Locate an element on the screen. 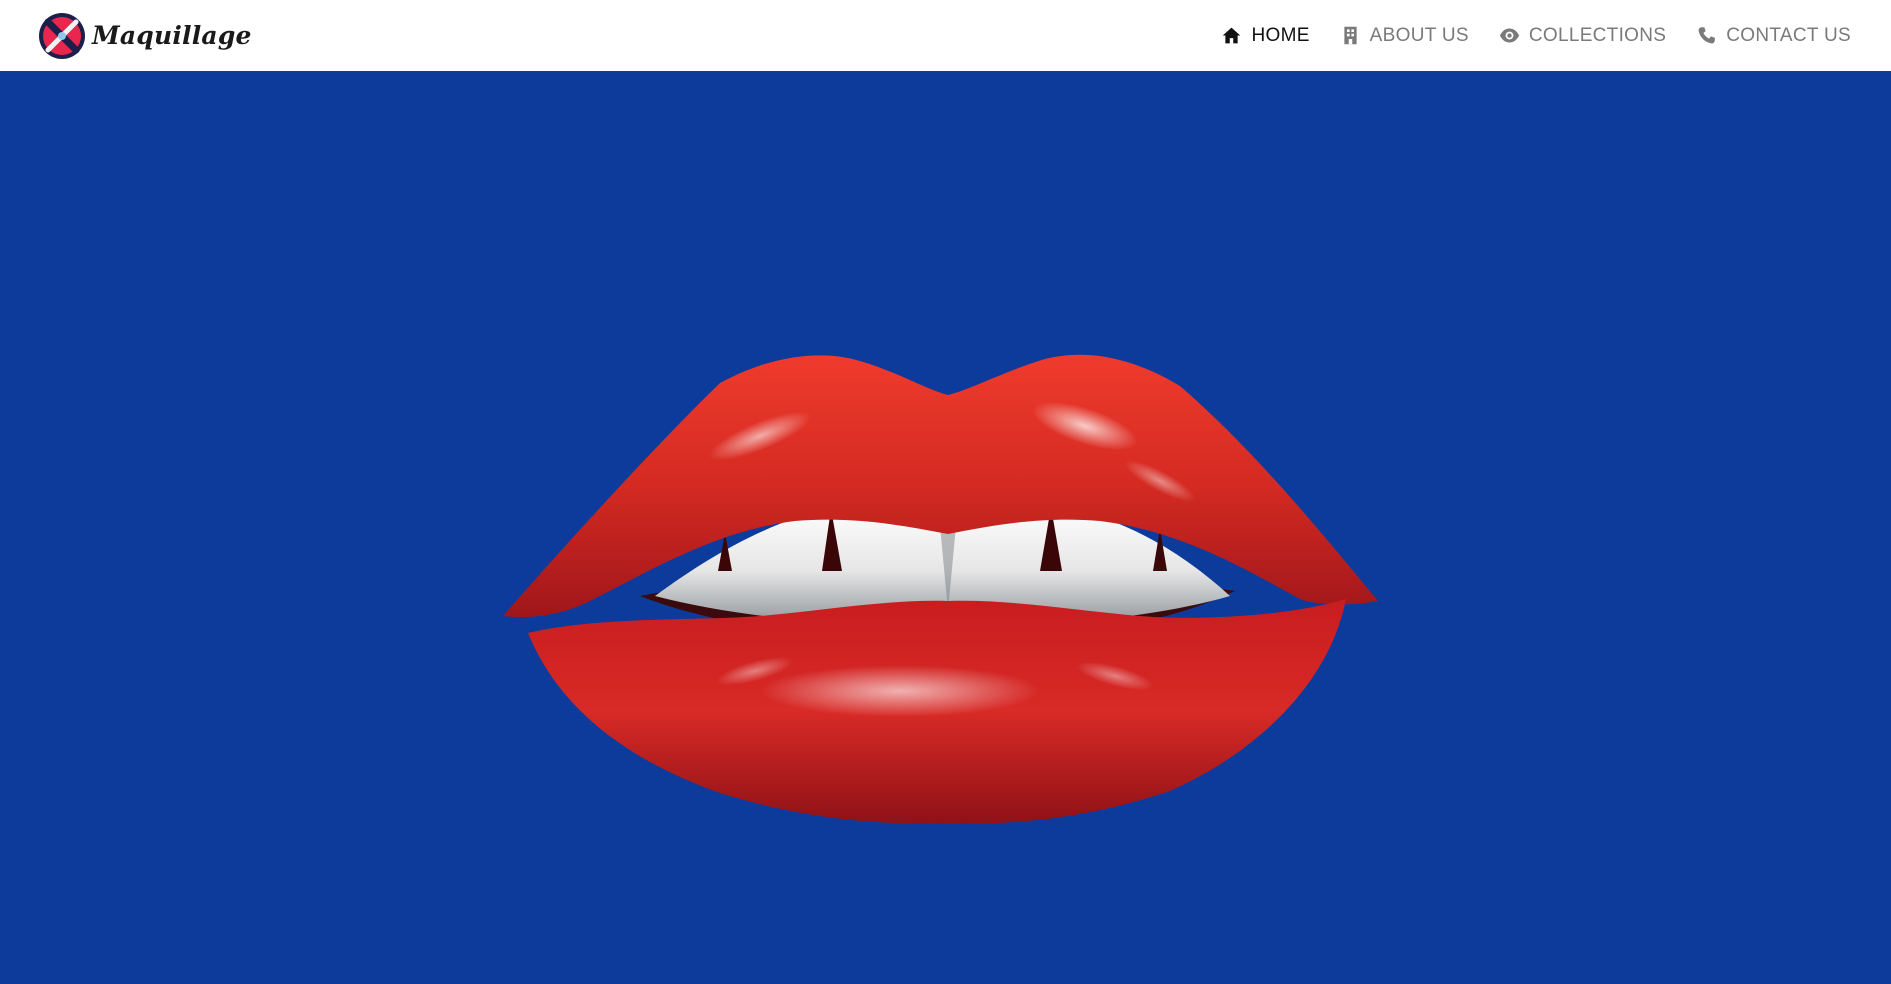 The image size is (1891, 984). nav-item-contact-us: CONTACT US is located at coordinates (1773, 36).